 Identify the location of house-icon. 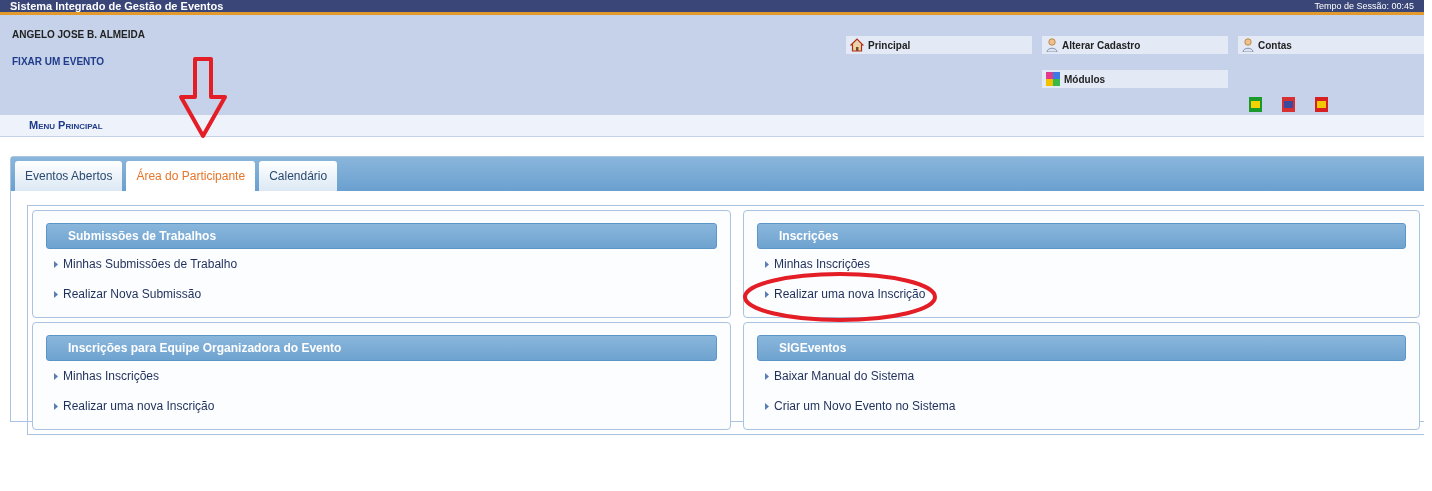
(857, 45).